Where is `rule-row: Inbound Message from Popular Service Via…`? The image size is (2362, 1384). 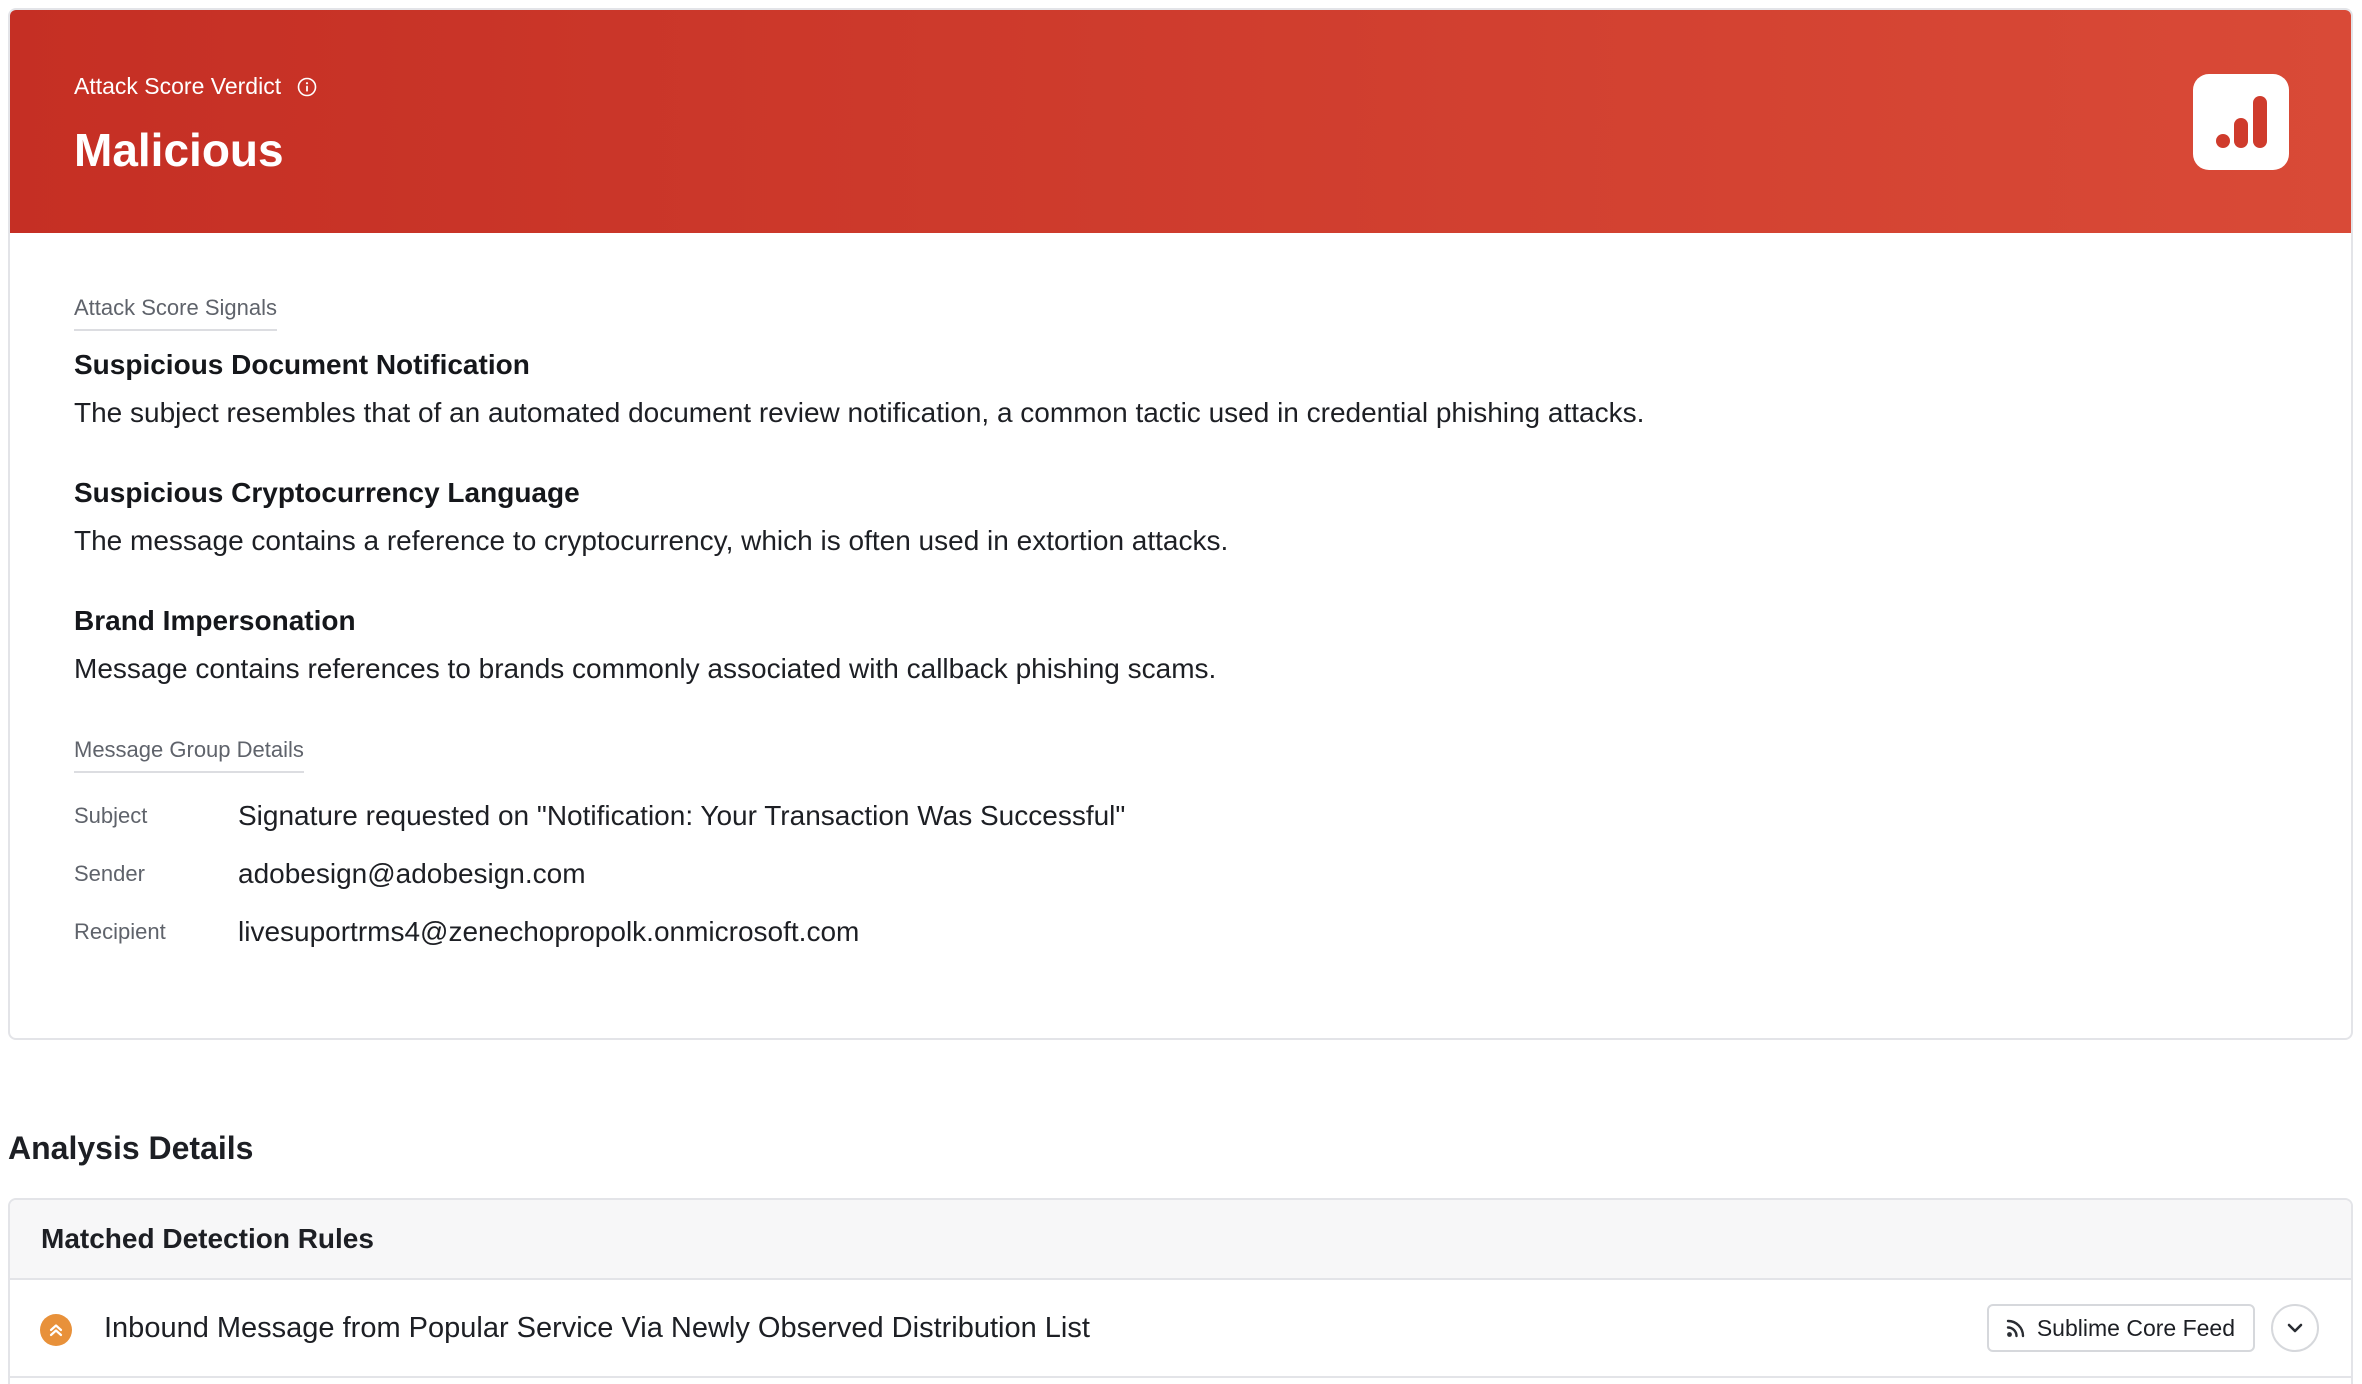
rule-row: Inbound Message from Popular Service Via… is located at coordinates (1180, 1329).